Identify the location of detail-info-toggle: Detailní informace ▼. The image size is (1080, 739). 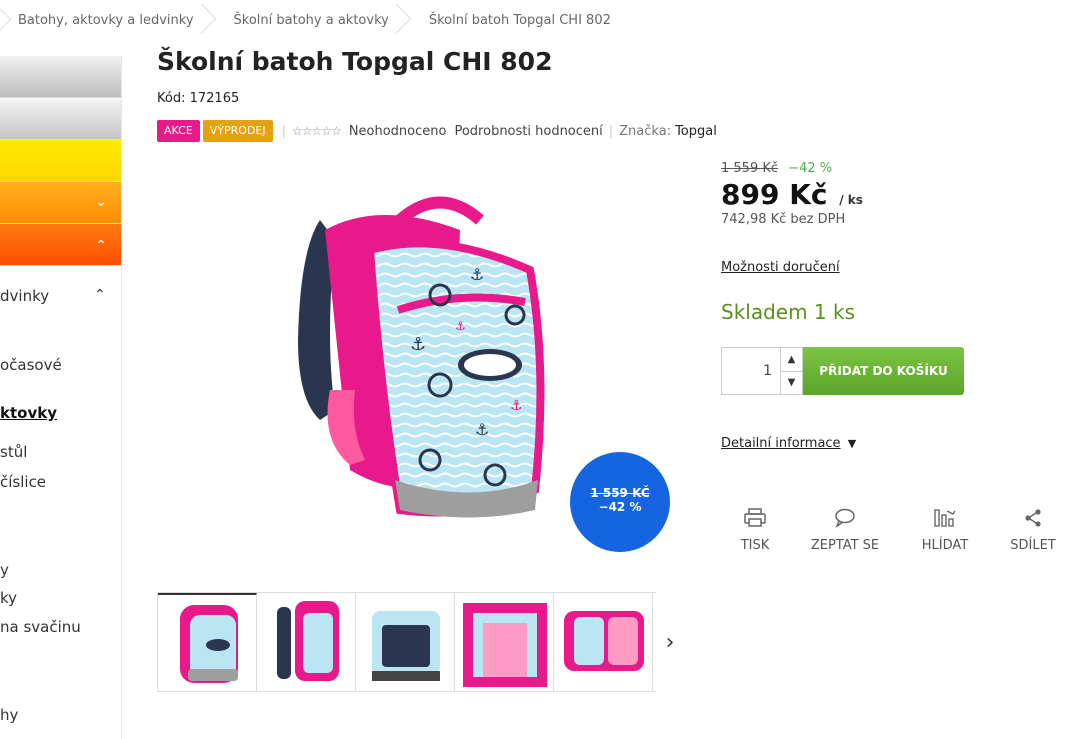
(788, 443).